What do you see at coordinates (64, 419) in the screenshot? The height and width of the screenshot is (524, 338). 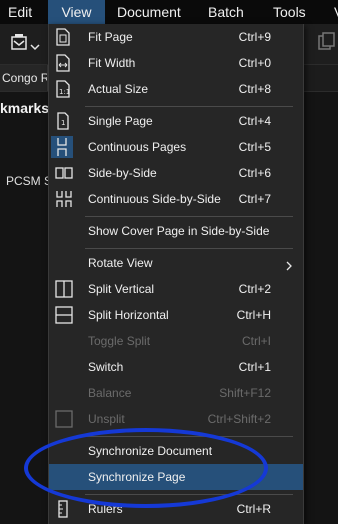 I see `unsplit-icon` at bounding box center [64, 419].